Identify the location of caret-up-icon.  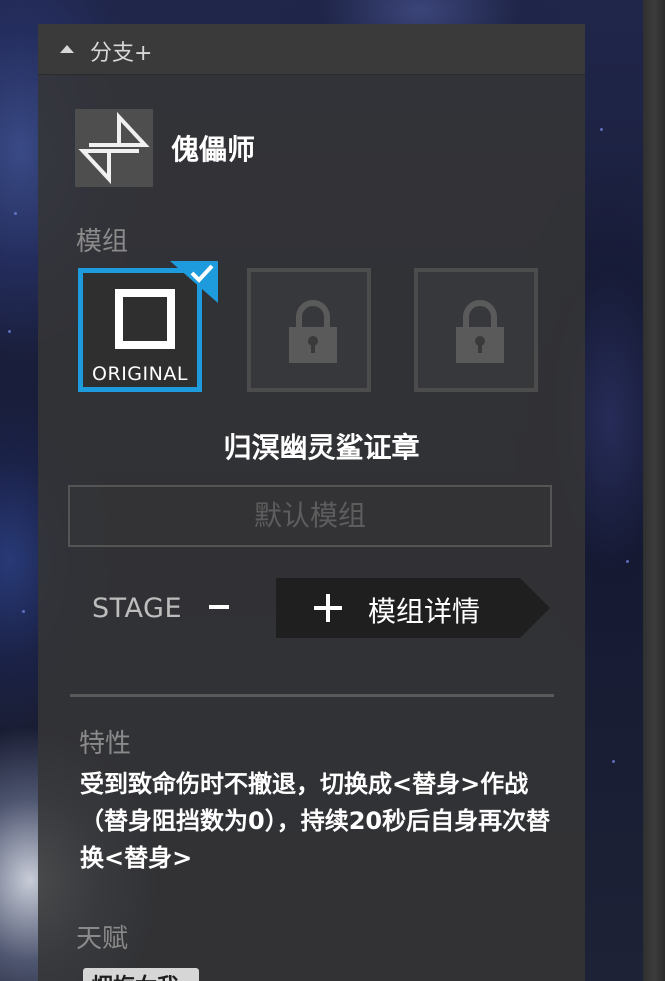
(67, 49).